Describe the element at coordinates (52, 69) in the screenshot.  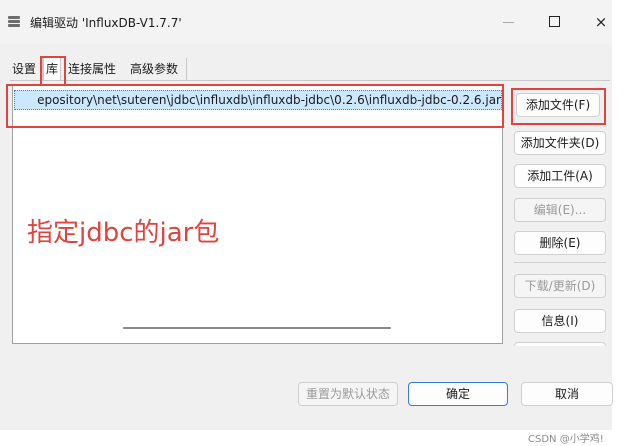
I see `tab-library: 库` at that location.